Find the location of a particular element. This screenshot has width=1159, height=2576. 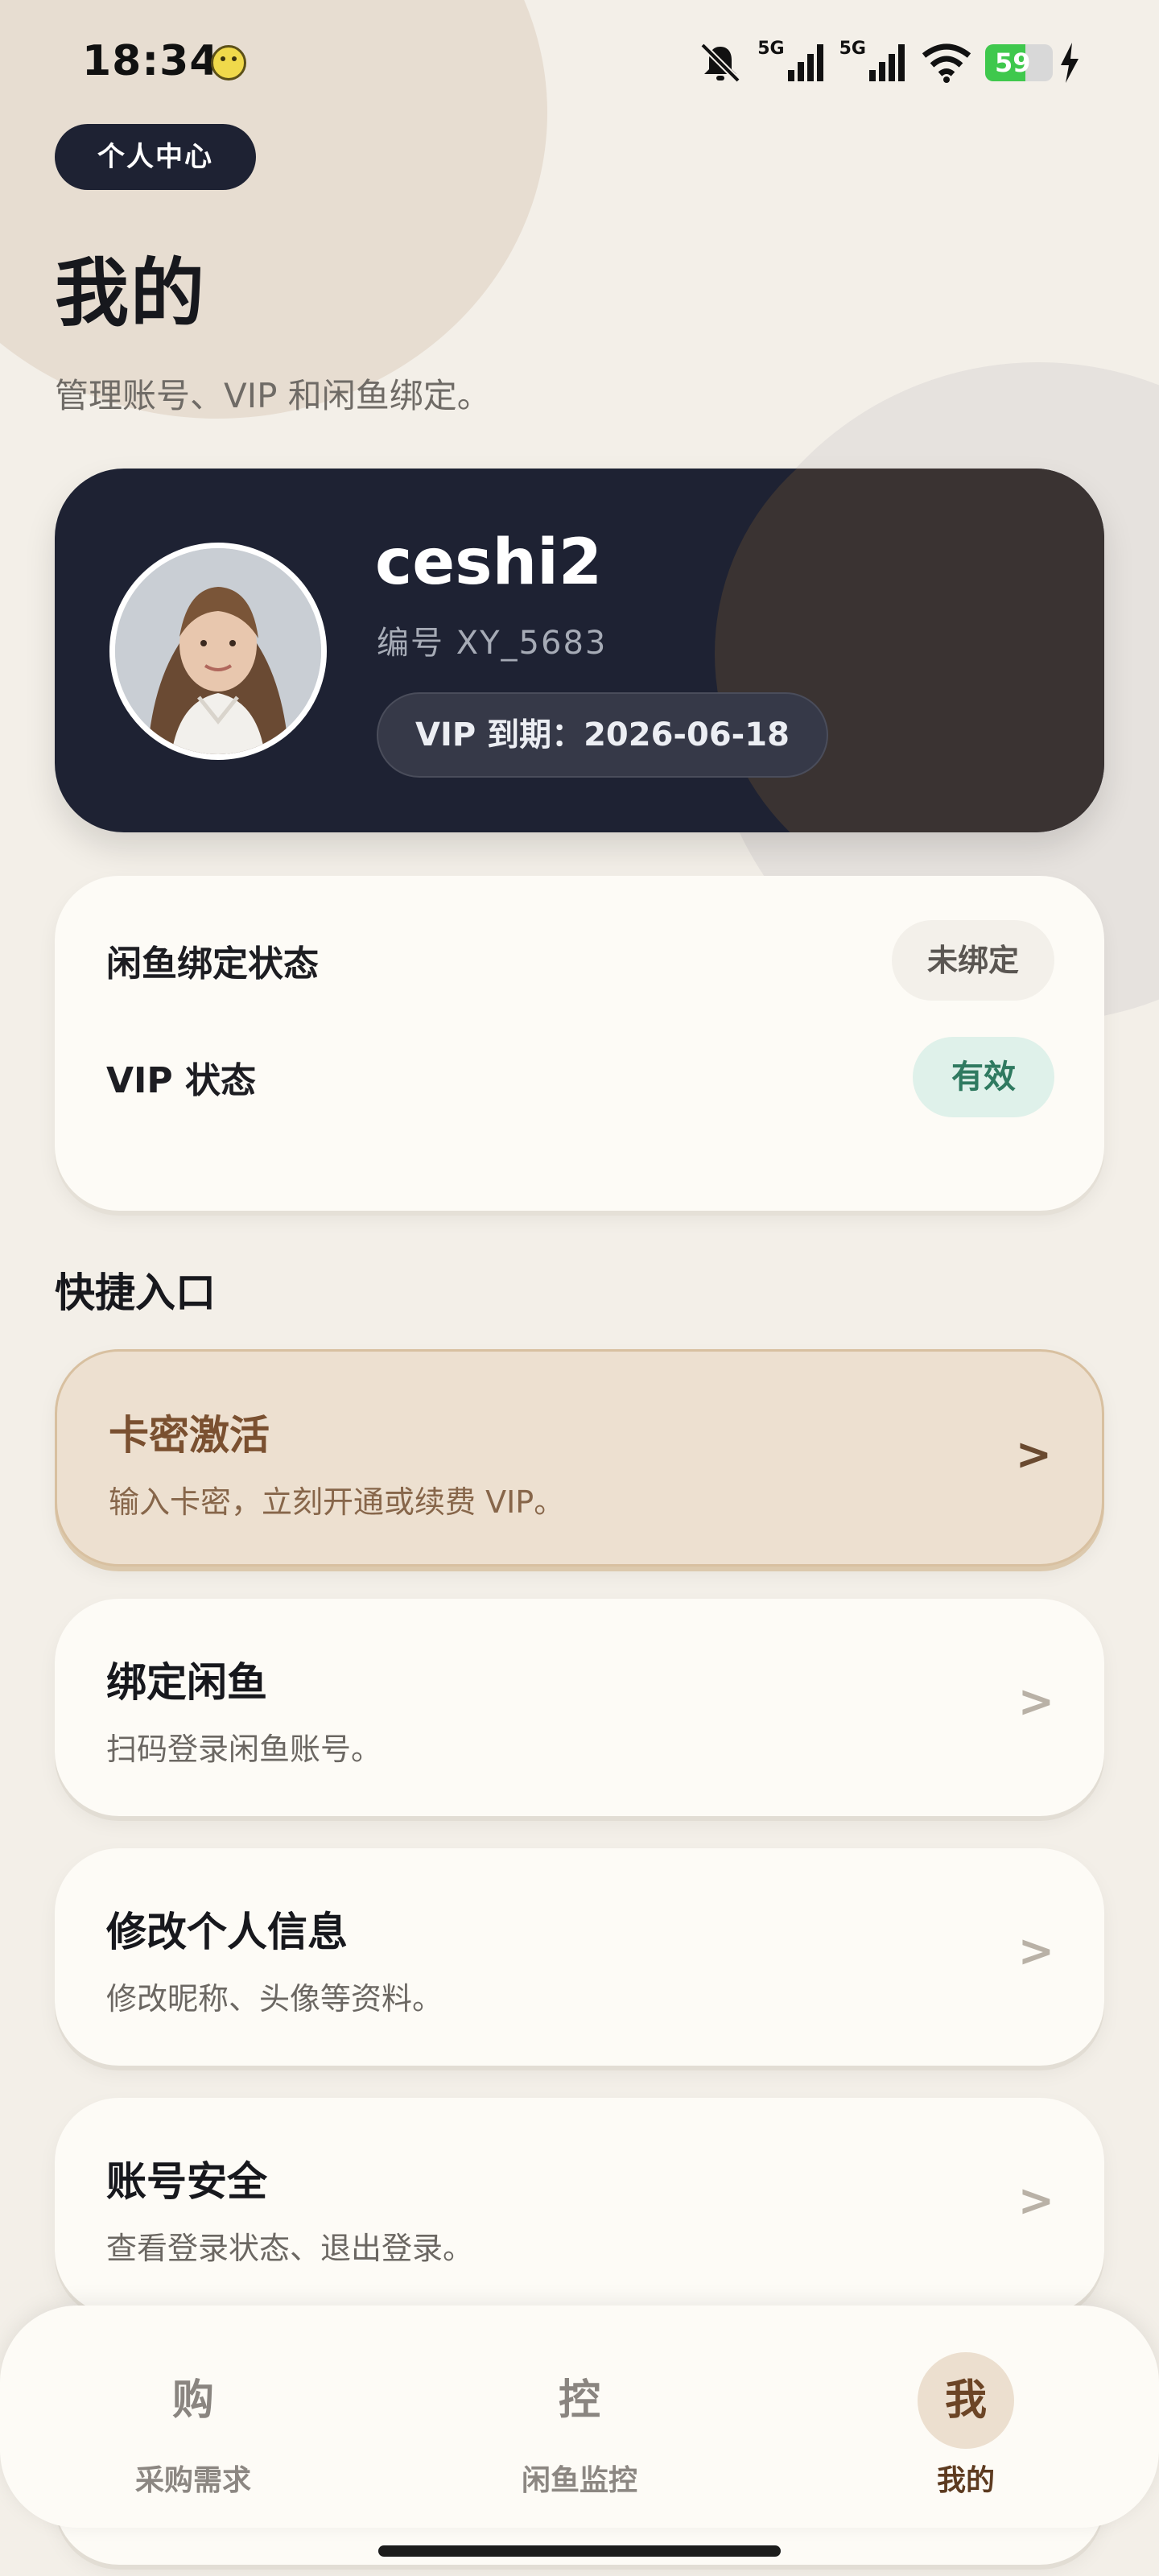

entry-description: 查看登录状态、退出登录。 is located at coordinates (290, 2248).